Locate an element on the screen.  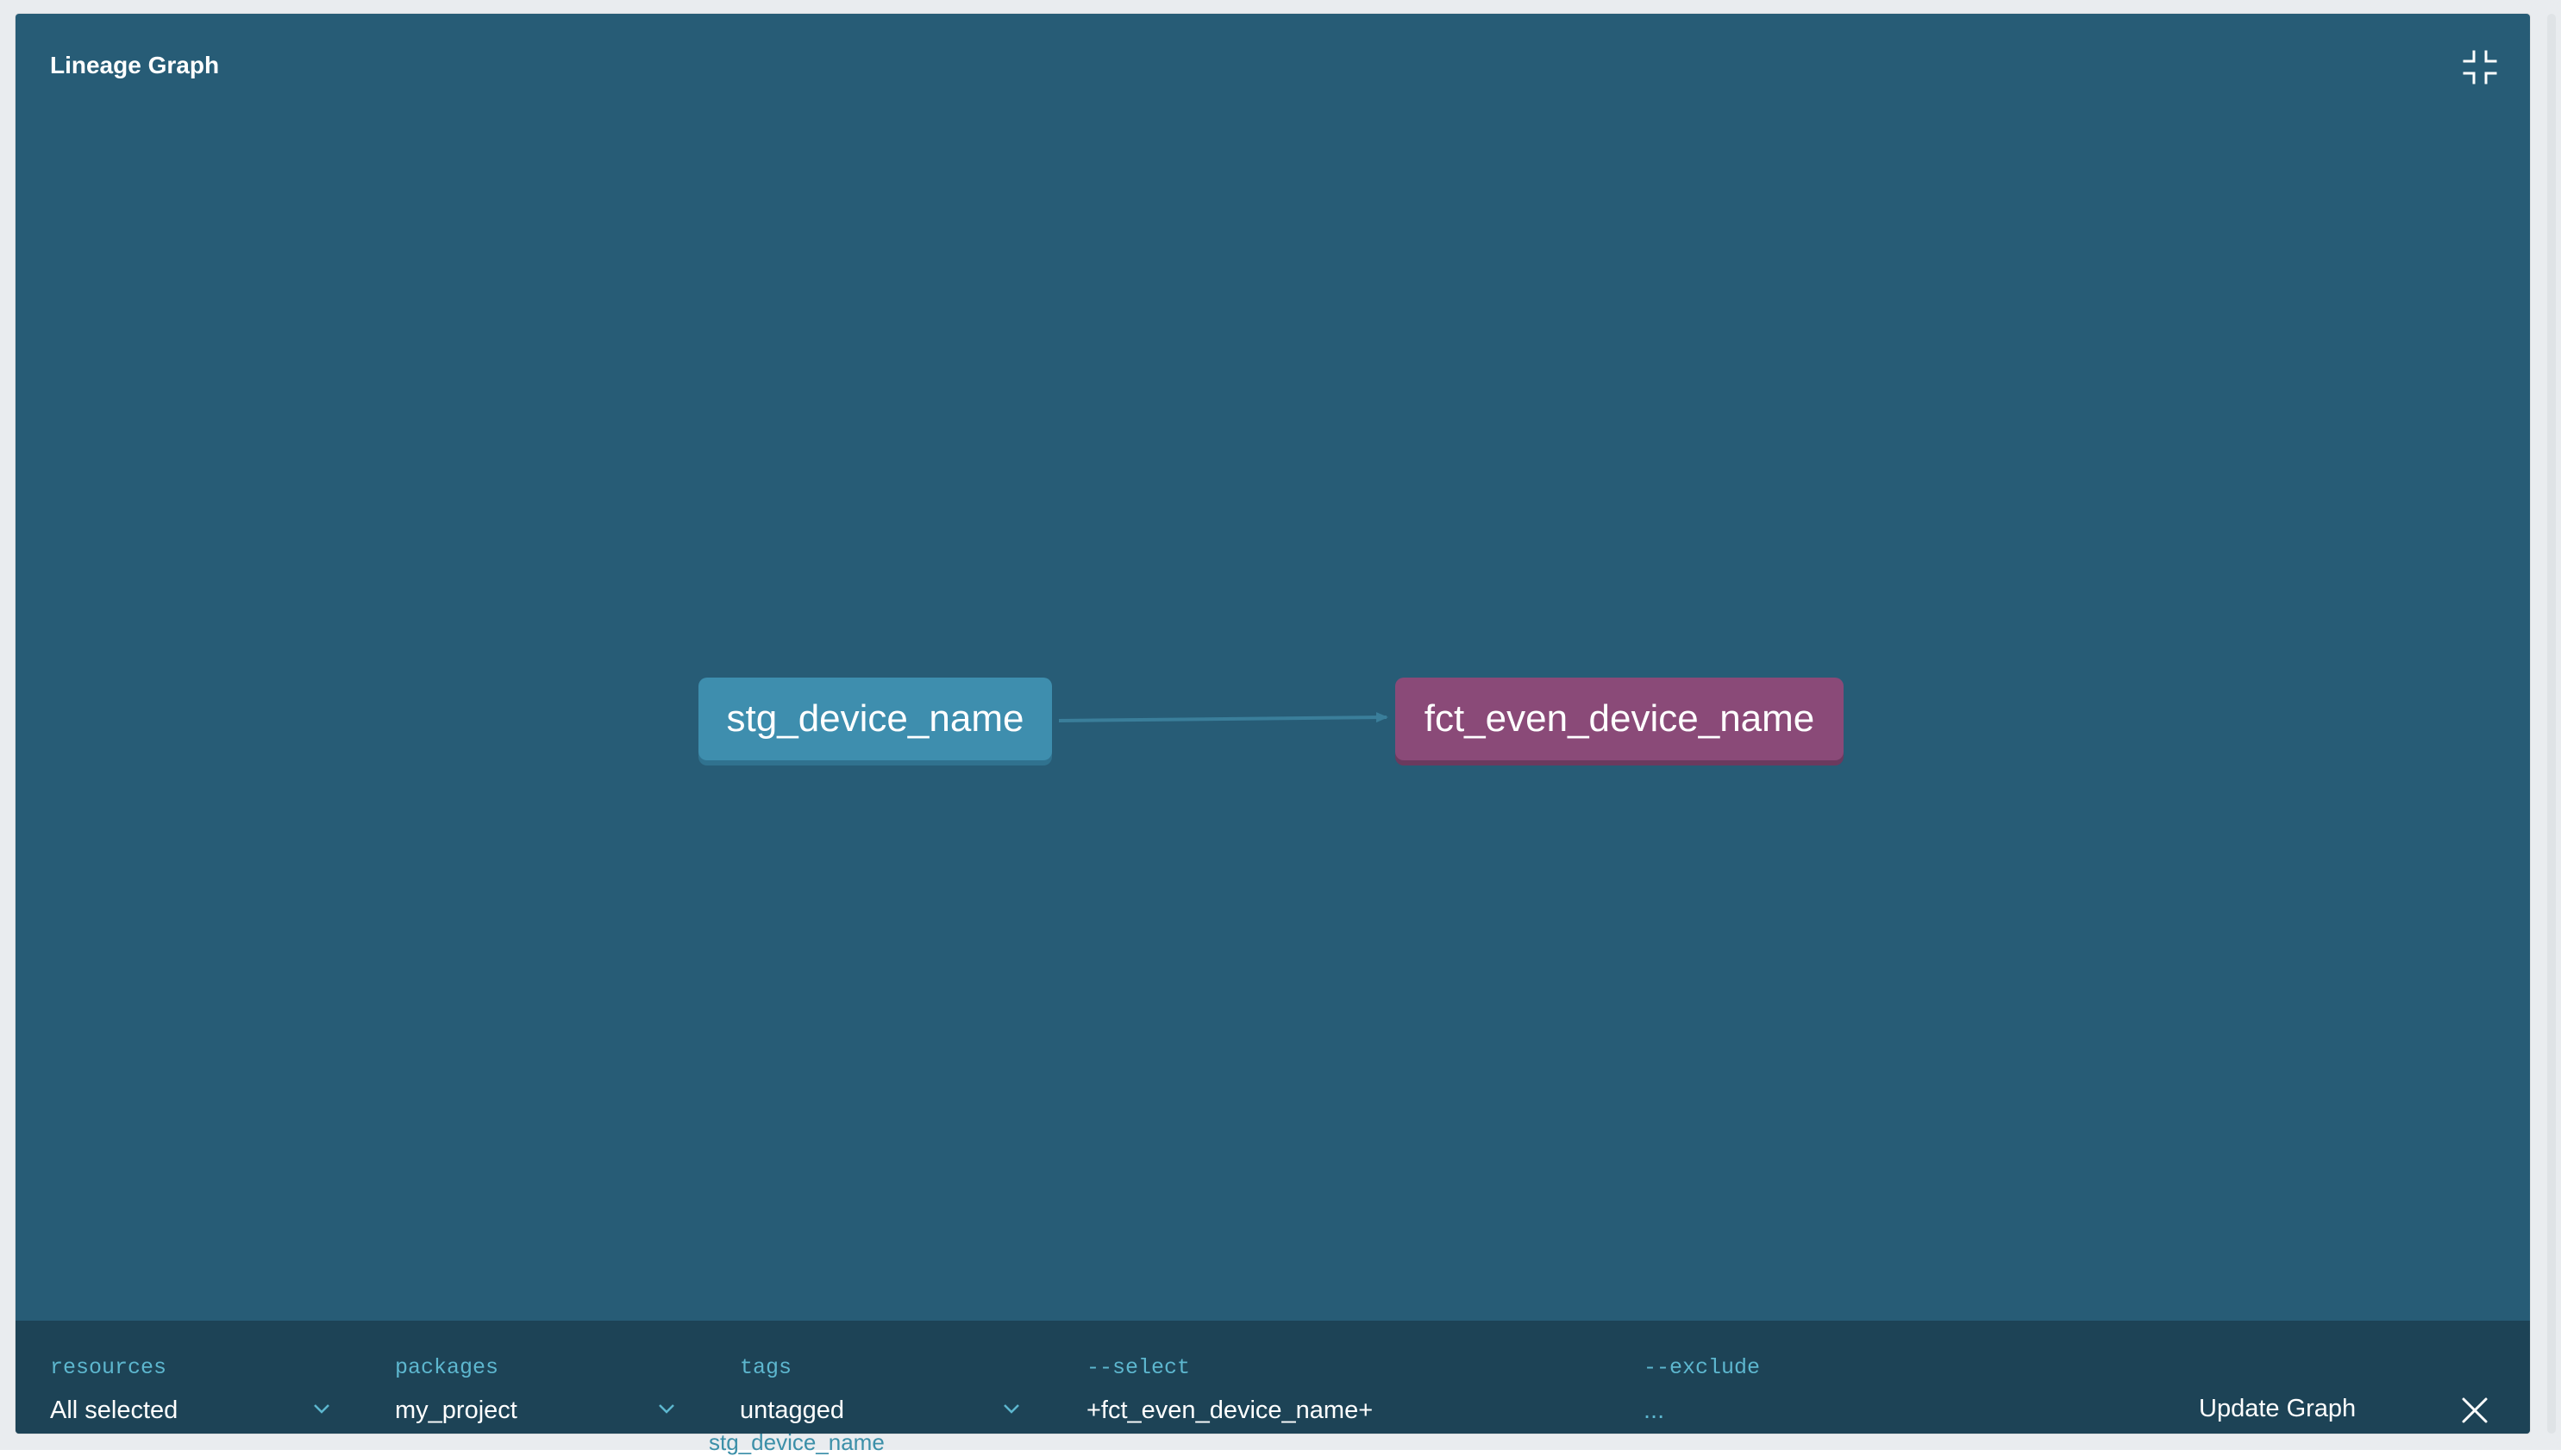
tags-filter: tags untagged is located at coordinates (891, 1378).